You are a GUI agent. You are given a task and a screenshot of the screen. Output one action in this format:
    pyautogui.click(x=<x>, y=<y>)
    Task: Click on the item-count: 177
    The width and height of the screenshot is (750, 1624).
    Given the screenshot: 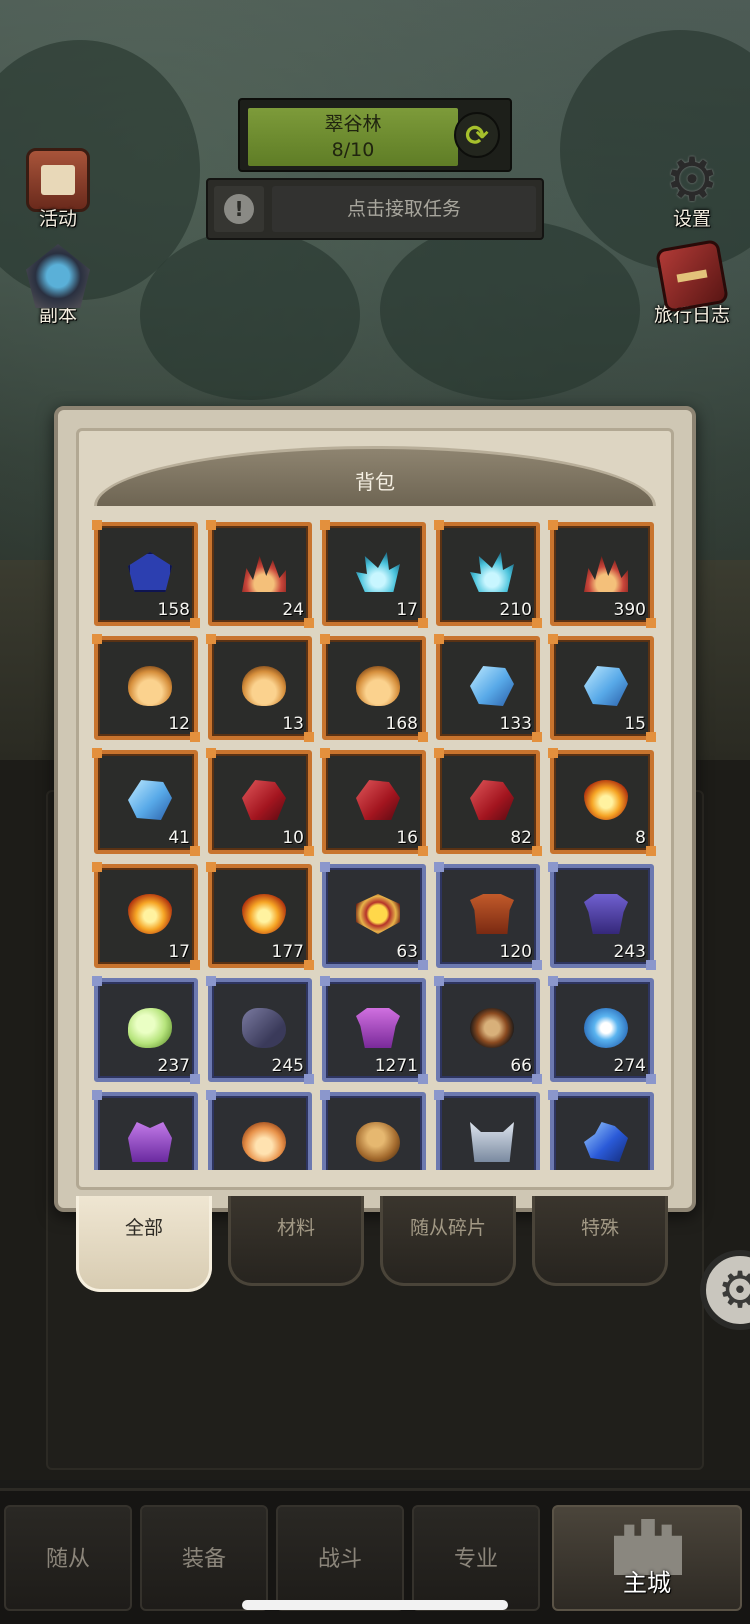 What is the action you would take?
    pyautogui.click(x=287, y=952)
    